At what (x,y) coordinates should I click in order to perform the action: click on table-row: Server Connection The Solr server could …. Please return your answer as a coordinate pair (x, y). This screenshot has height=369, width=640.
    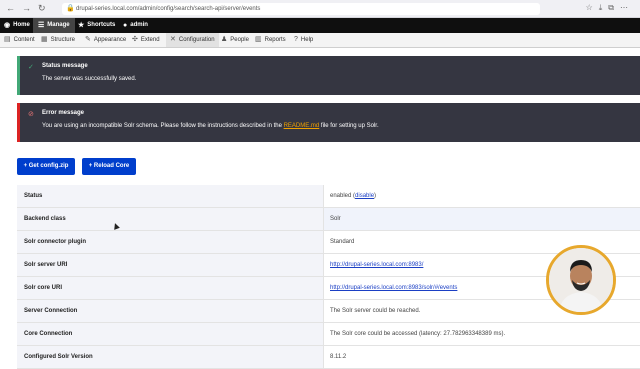
    Looking at the image, I should click on (328, 311).